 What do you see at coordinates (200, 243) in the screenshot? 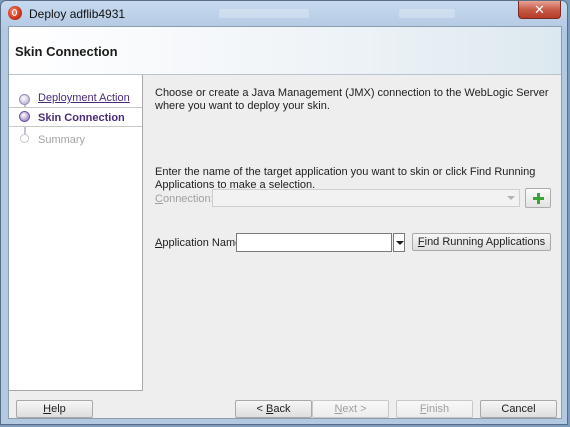
I see `application-name-label: Application Name:` at bounding box center [200, 243].